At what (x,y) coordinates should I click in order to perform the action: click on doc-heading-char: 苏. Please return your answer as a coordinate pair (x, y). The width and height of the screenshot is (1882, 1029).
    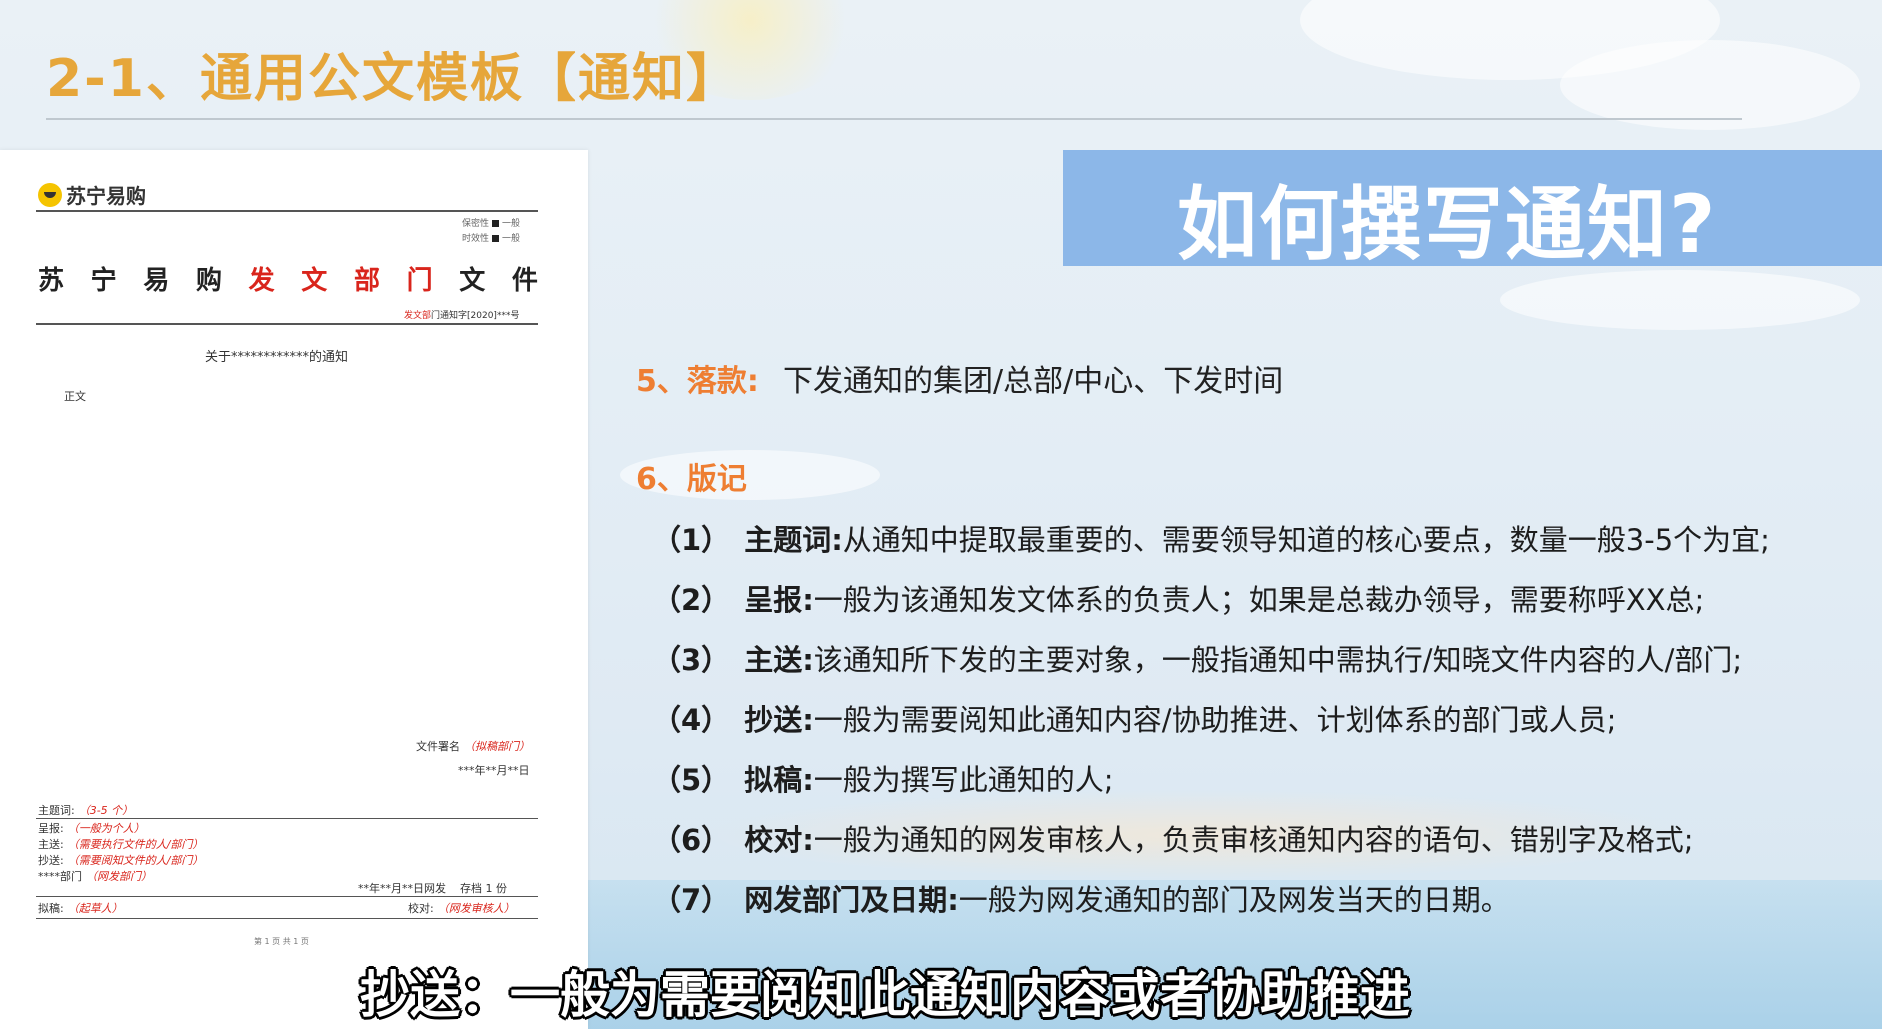
    Looking at the image, I should click on (51, 281).